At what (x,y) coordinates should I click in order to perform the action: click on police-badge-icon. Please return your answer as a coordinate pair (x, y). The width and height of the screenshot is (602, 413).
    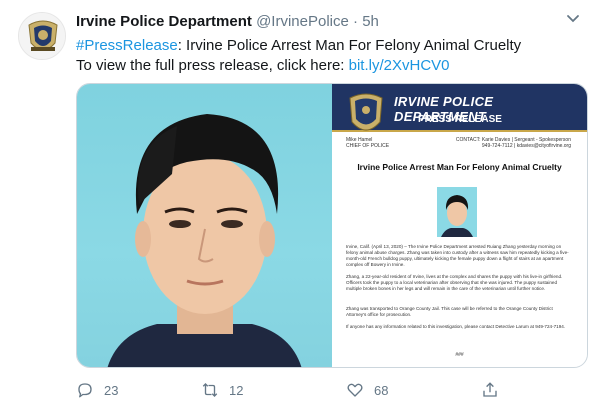
    Looking at the image, I should click on (366, 112).